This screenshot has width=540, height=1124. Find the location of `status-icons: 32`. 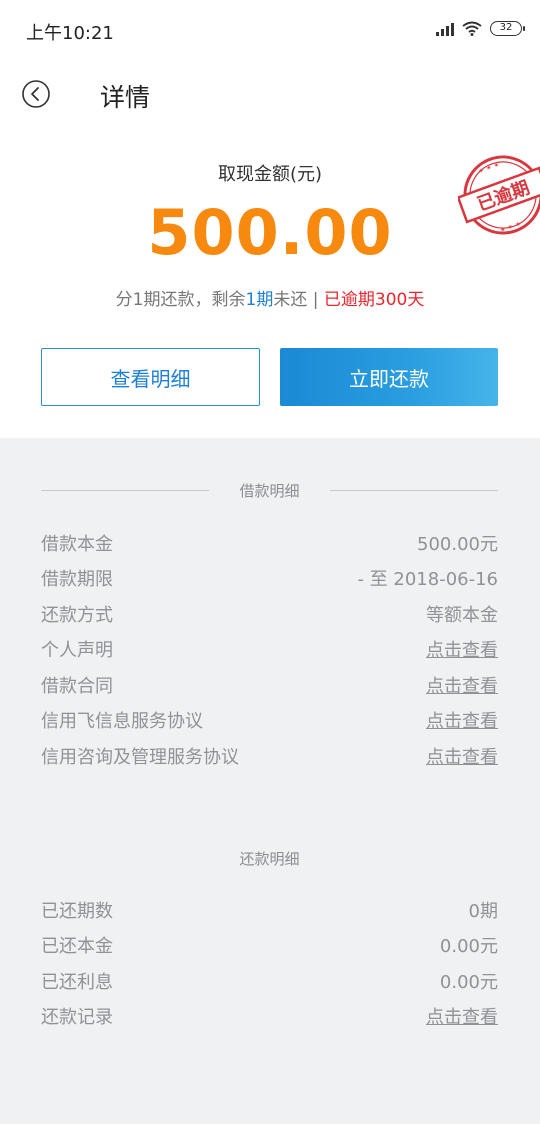

status-icons: 32 is located at coordinates (480, 28).